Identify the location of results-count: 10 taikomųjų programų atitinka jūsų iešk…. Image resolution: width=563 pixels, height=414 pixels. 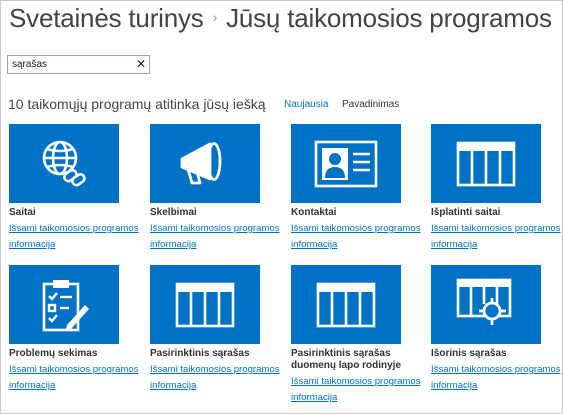
(137, 104).